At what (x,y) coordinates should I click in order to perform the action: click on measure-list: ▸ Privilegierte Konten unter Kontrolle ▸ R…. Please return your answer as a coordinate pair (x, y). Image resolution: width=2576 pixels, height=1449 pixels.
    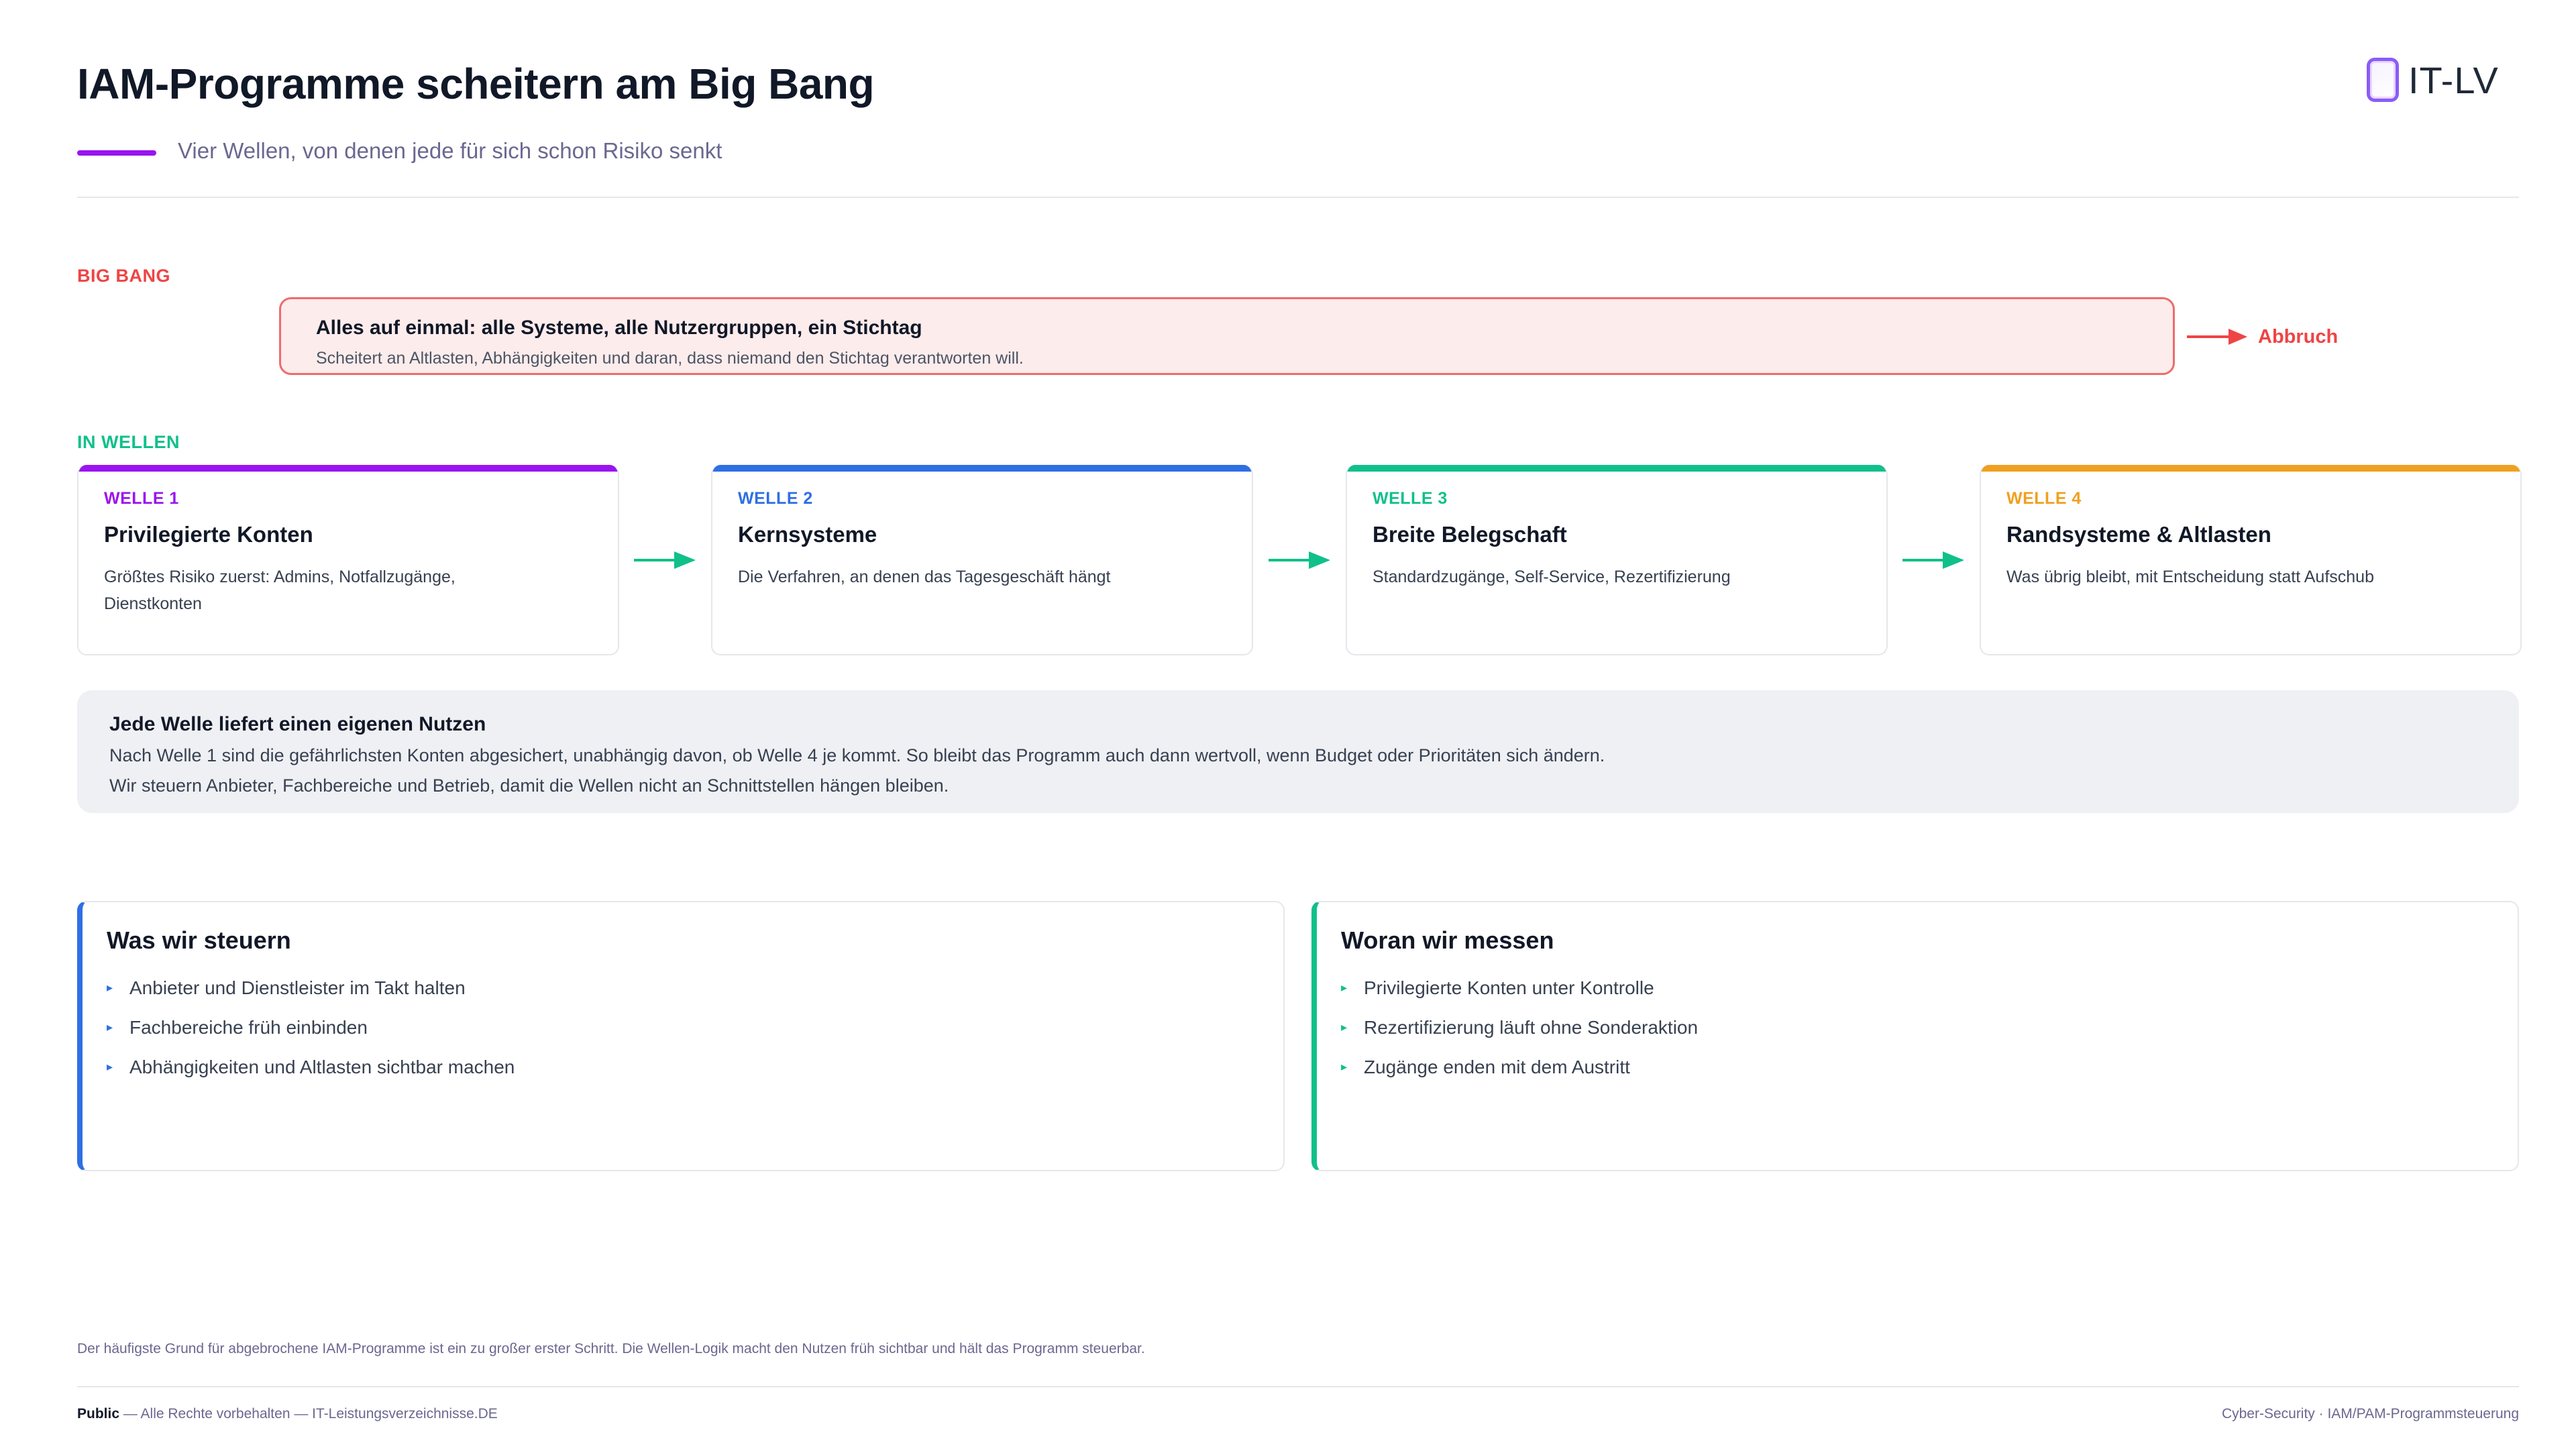
    Looking at the image, I should click on (1917, 1027).